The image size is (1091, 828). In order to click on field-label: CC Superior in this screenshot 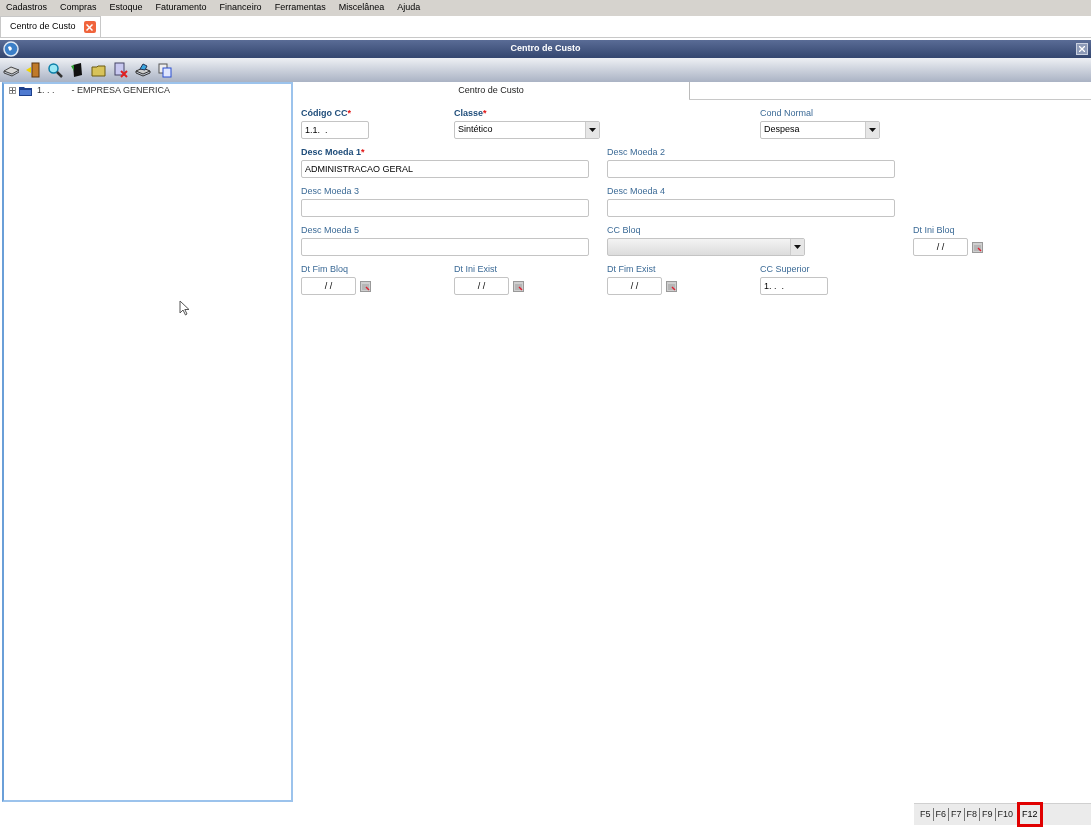, I will do `click(785, 269)`.